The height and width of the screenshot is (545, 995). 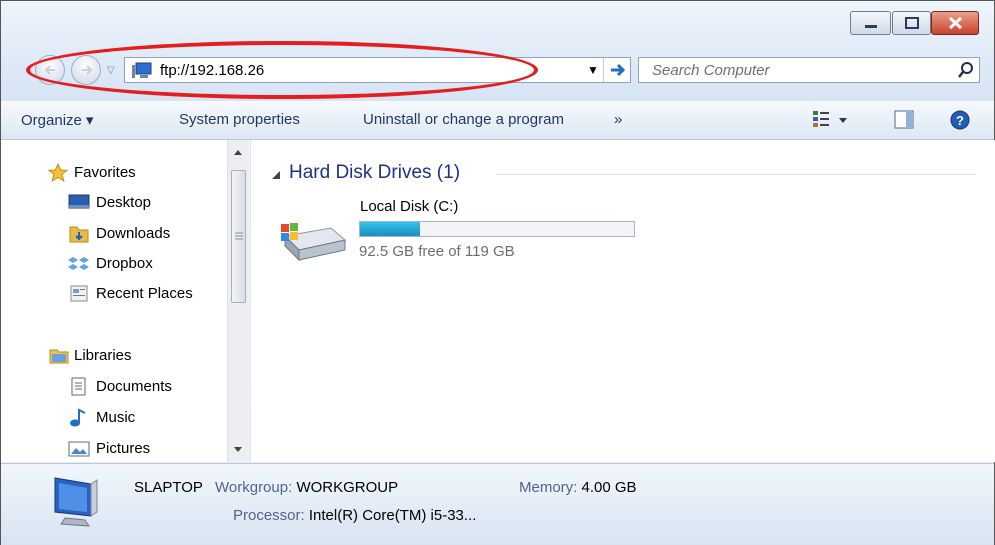 What do you see at coordinates (618, 119) in the screenshot?
I see `more-commands-button: »` at bounding box center [618, 119].